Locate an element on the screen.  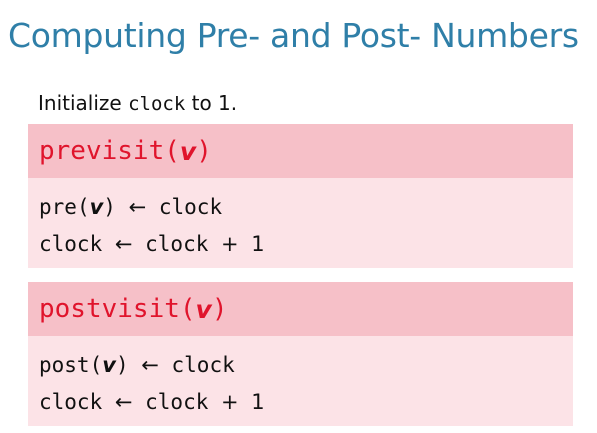
procedure-name: postvisit is located at coordinates (109, 309).